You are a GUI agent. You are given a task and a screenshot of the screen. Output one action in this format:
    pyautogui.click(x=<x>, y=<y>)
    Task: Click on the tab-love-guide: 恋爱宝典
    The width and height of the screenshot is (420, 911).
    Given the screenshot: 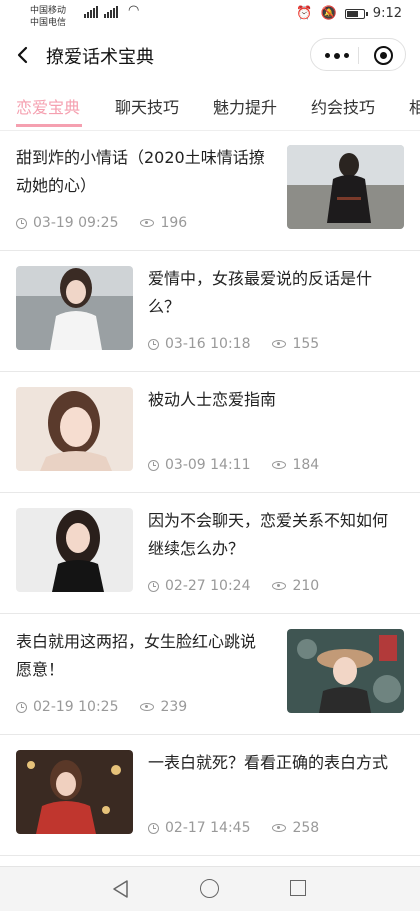 What is the action you would take?
    pyautogui.click(x=48, y=106)
    